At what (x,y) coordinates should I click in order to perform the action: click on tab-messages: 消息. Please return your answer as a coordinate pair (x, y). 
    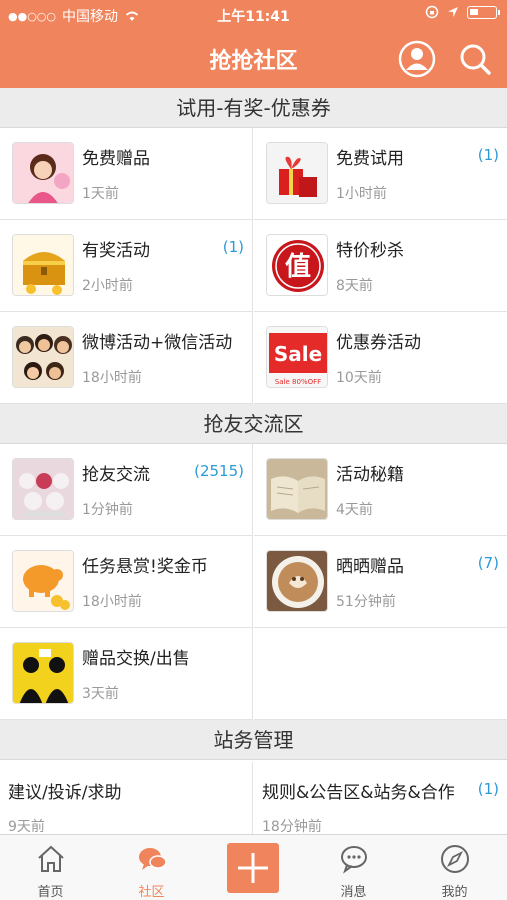
    Looking at the image, I should click on (353, 867).